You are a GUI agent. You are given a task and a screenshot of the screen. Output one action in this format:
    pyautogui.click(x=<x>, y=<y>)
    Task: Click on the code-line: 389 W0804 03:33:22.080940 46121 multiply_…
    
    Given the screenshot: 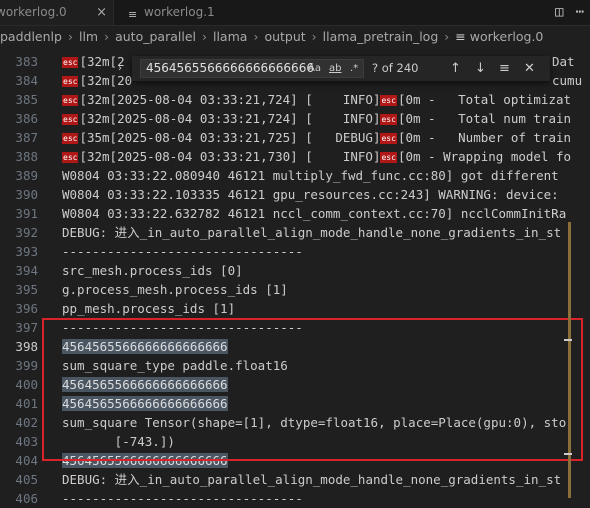 What is the action you would take?
    pyautogui.click(x=295, y=175)
    